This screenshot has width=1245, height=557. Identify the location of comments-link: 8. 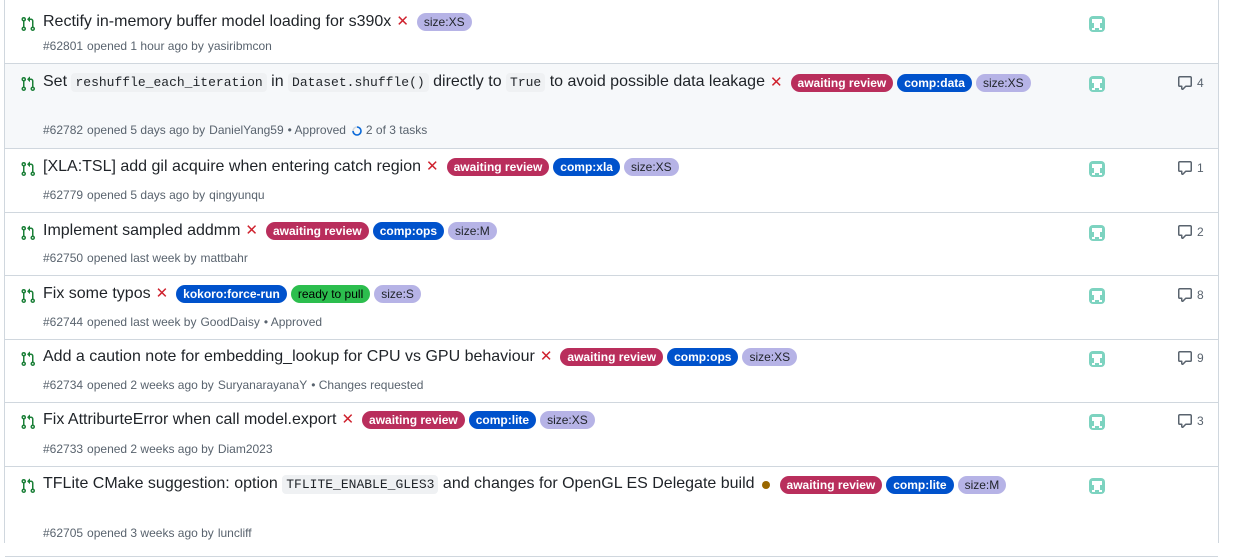
(1190, 295).